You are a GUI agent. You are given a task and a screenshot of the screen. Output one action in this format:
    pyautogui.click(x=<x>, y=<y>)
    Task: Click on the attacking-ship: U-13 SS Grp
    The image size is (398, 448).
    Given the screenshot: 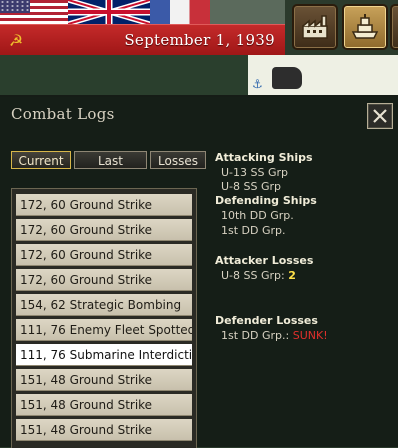 What is the action you would take?
    pyautogui.click(x=255, y=172)
    